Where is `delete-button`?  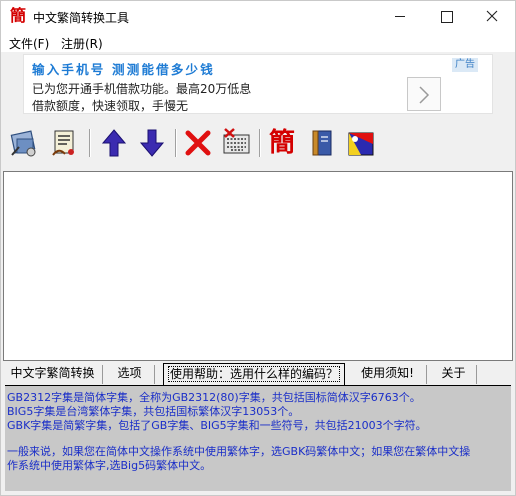 delete-button is located at coordinates (198, 143).